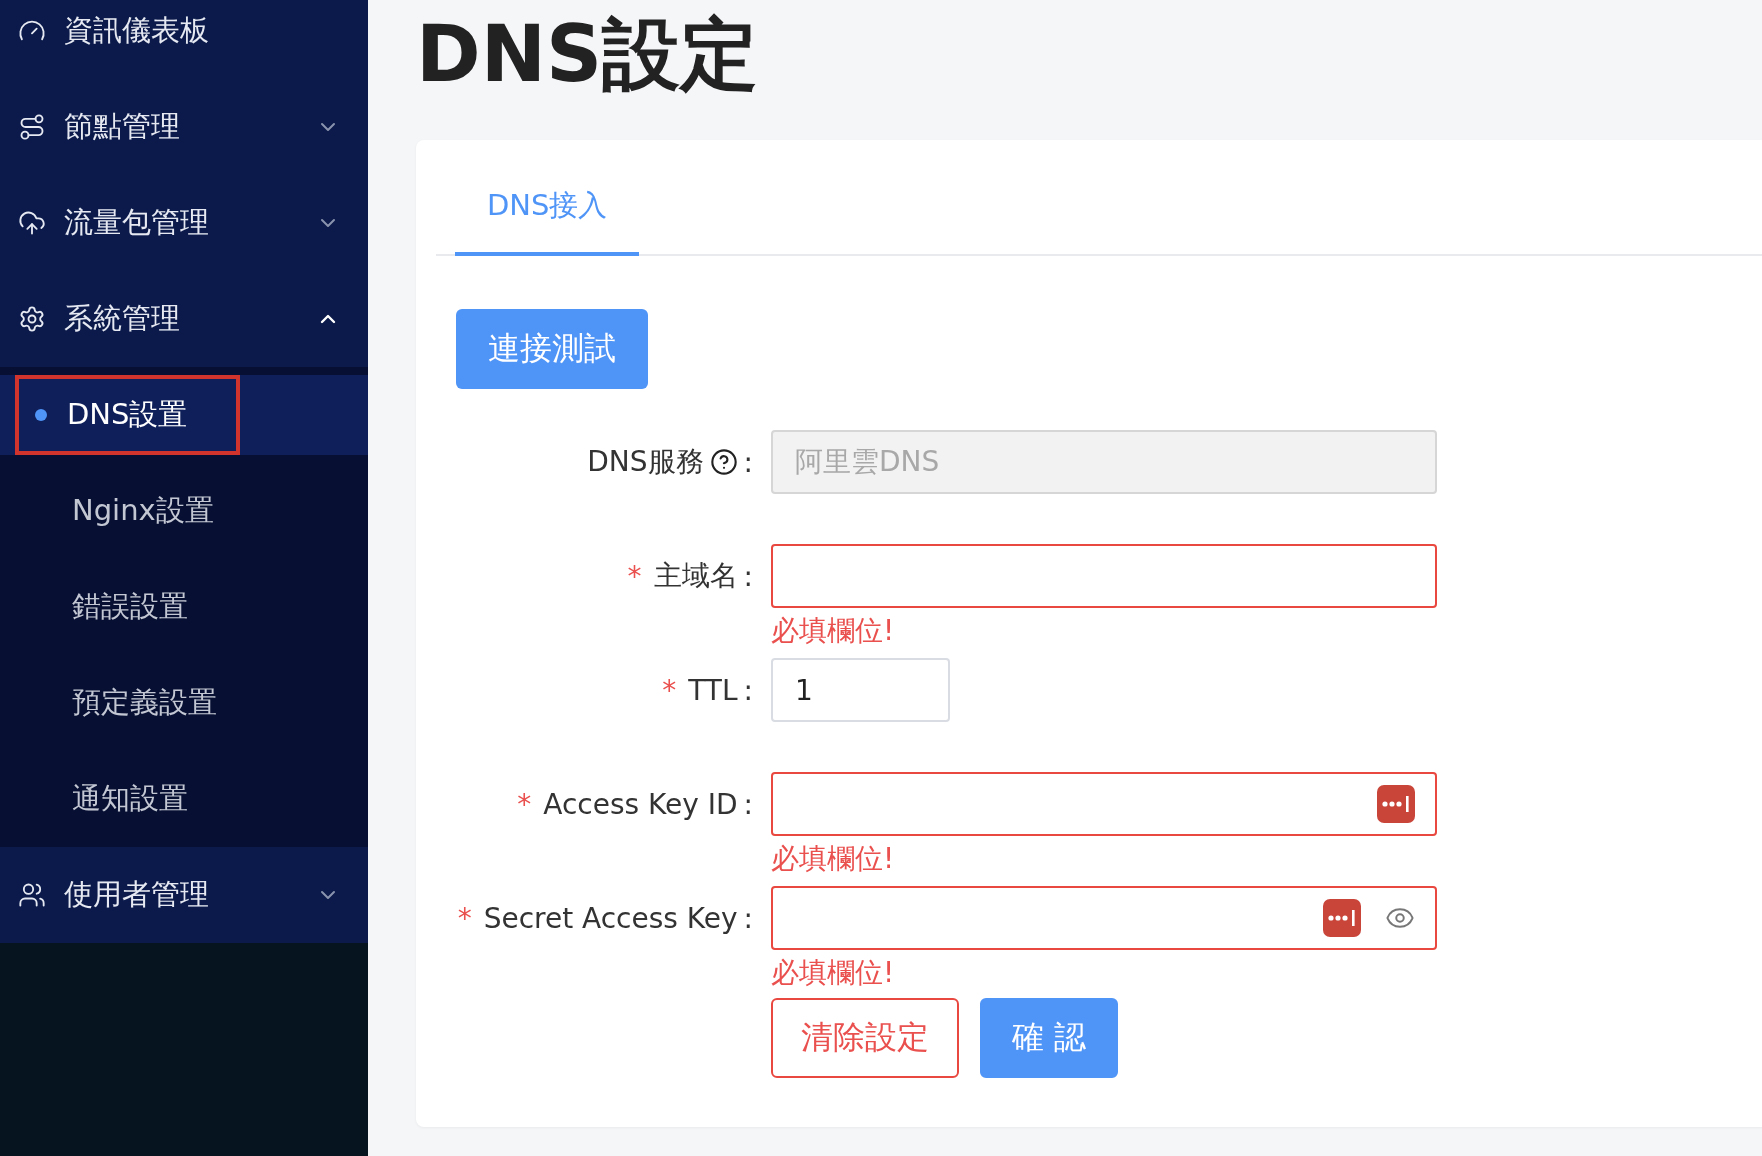  Describe the element at coordinates (610, 918) in the screenshot. I see `field-label: Secret Access Key` at that location.